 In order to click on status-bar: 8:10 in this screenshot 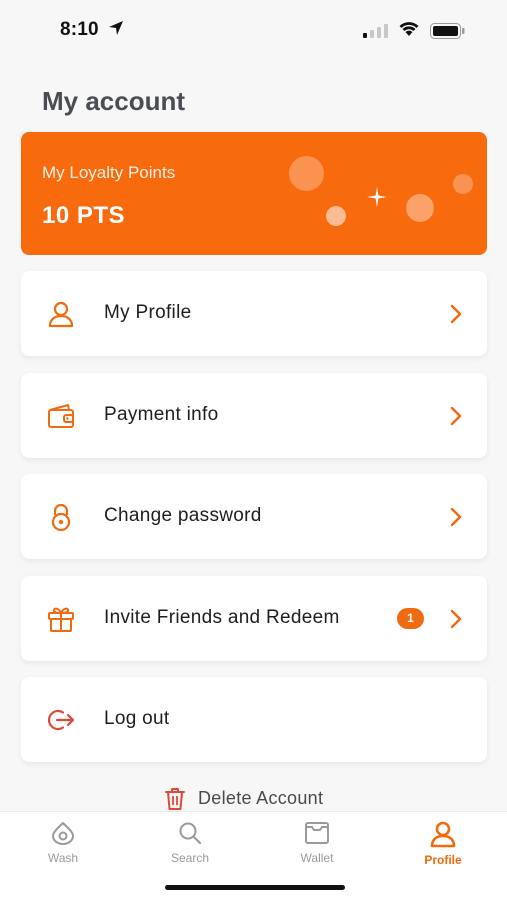, I will do `click(253, 30)`.